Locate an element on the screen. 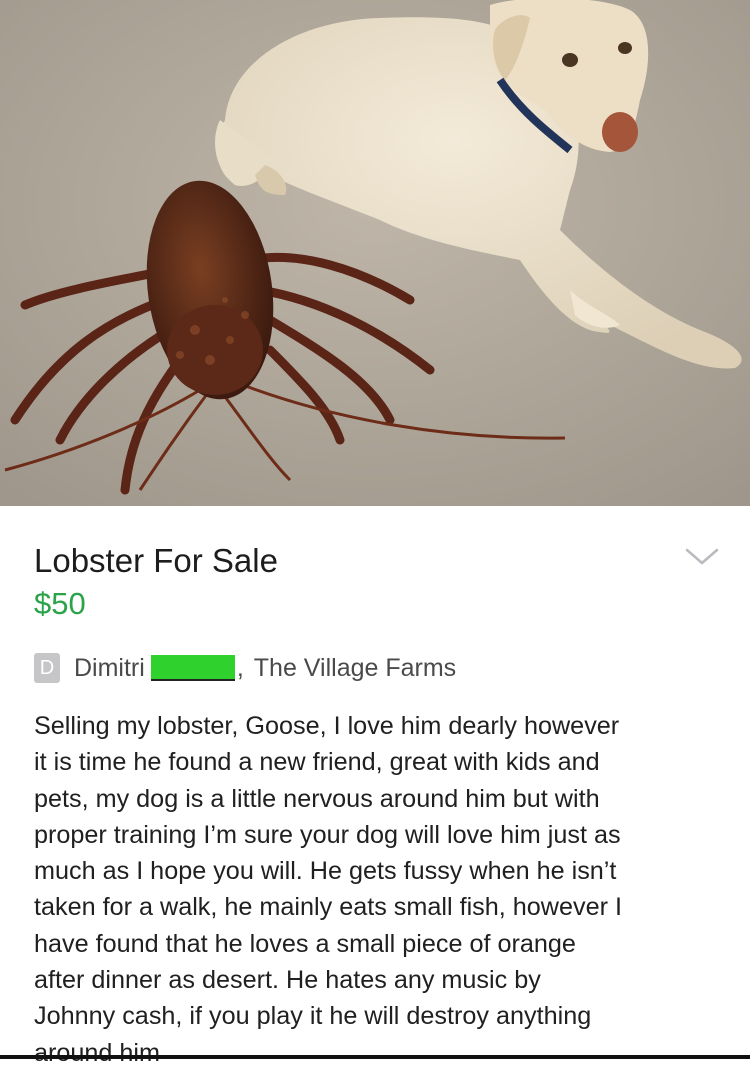 The image size is (750, 1071). redaction-bar is located at coordinates (192, 668).